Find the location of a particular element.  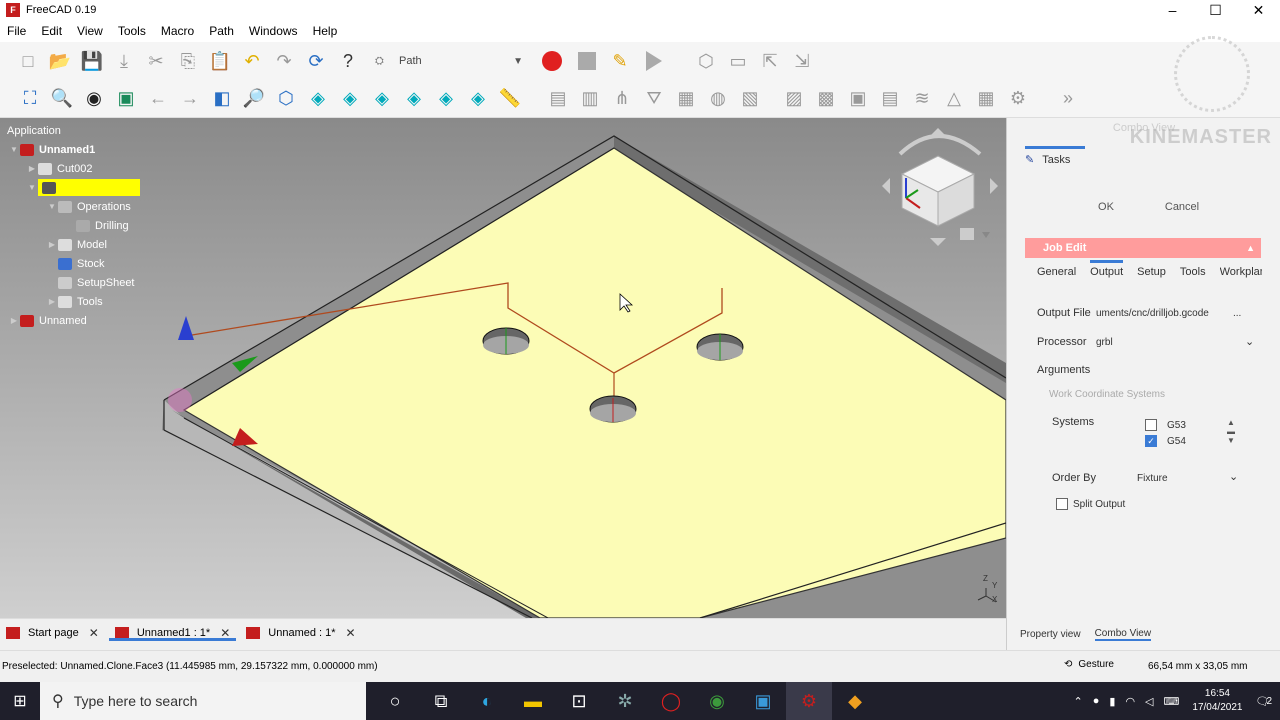

front-view-icon: ◈ is located at coordinates (318, 99).